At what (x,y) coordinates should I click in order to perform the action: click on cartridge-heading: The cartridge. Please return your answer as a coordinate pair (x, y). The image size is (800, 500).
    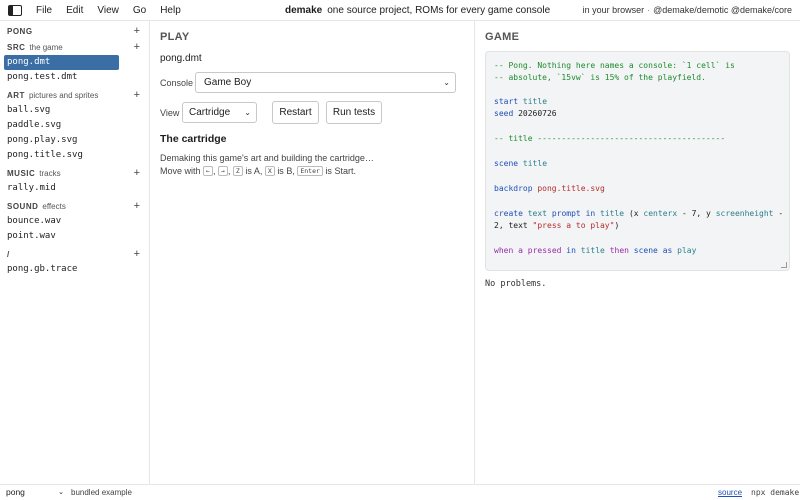
    Looking at the image, I should click on (193, 139).